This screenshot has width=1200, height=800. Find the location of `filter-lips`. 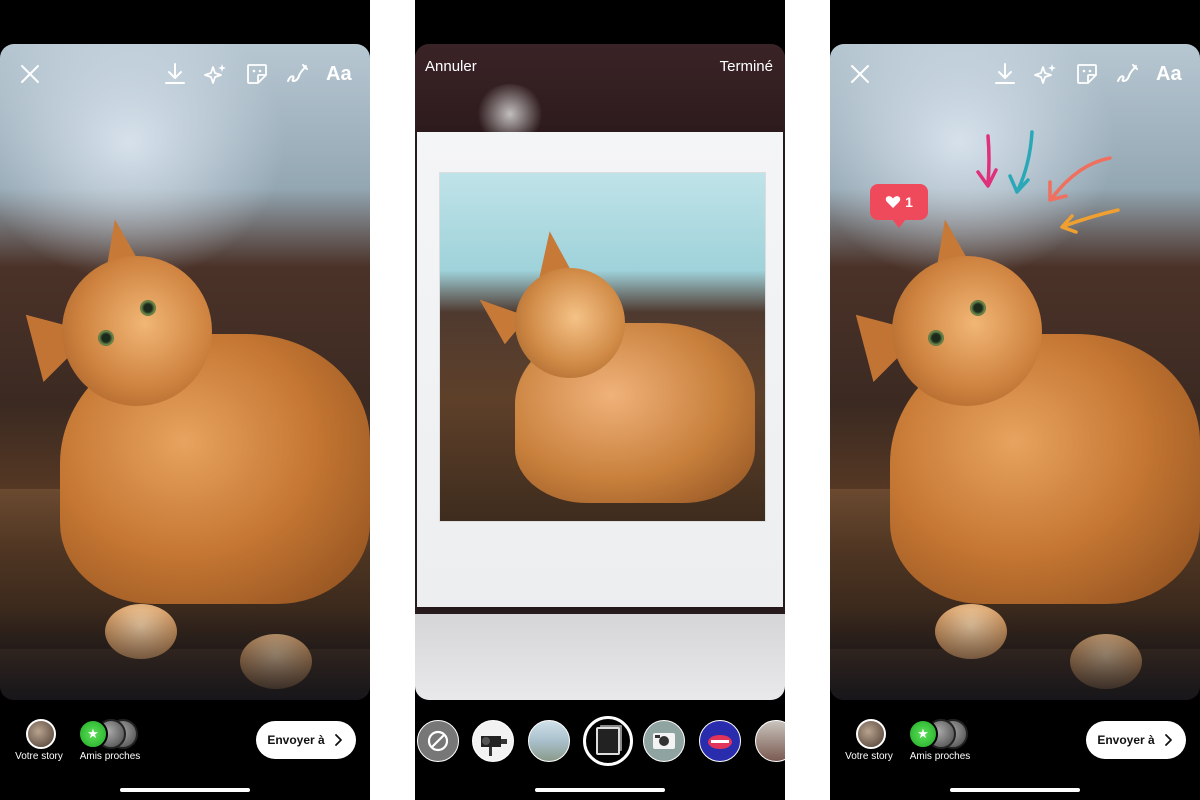

filter-lips is located at coordinates (720, 741).